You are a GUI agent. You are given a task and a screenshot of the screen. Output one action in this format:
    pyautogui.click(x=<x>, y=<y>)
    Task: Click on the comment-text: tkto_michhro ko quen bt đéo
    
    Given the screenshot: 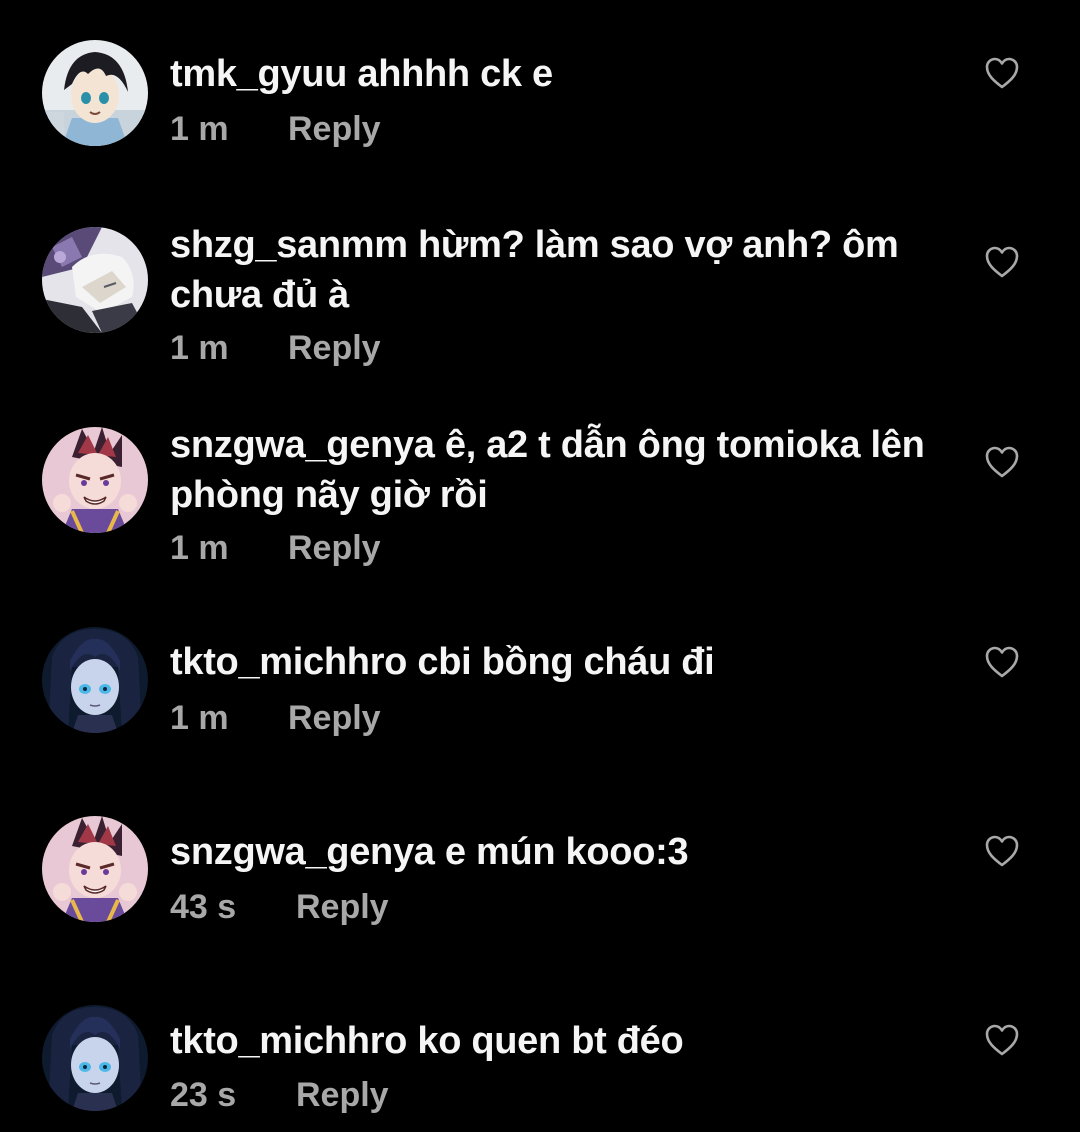 What is the action you would take?
    pyautogui.click(x=555, y=1041)
    